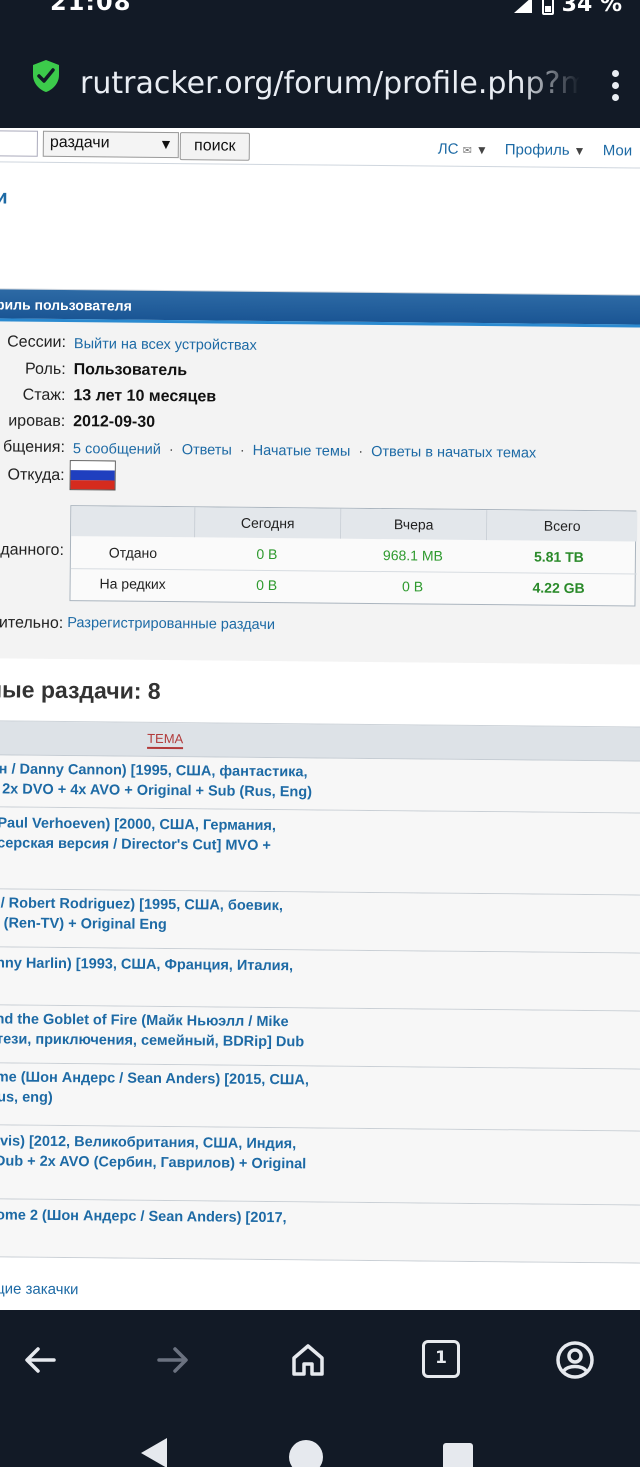  Describe the element at coordinates (575, 1360) in the screenshot. I see `account-icon` at that location.